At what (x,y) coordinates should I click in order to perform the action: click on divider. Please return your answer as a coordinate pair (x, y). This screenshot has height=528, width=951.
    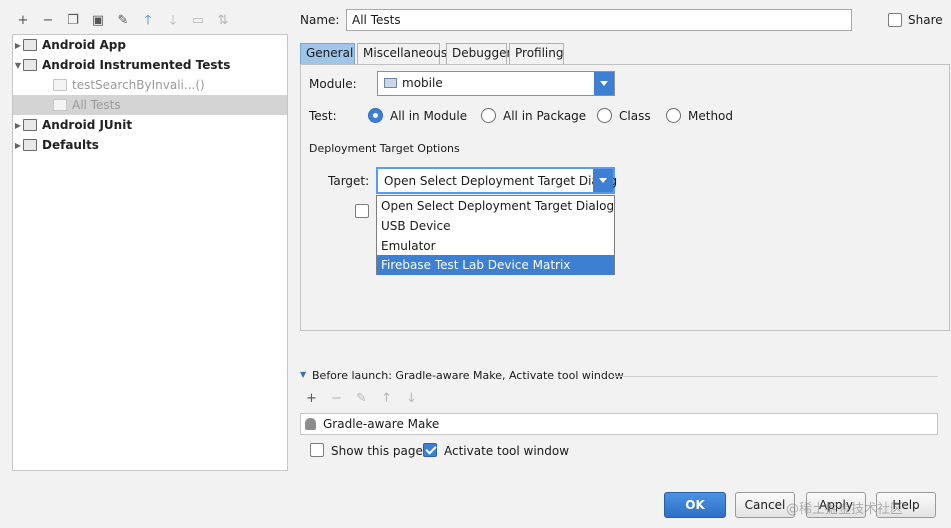
    Looking at the image, I should click on (775, 376).